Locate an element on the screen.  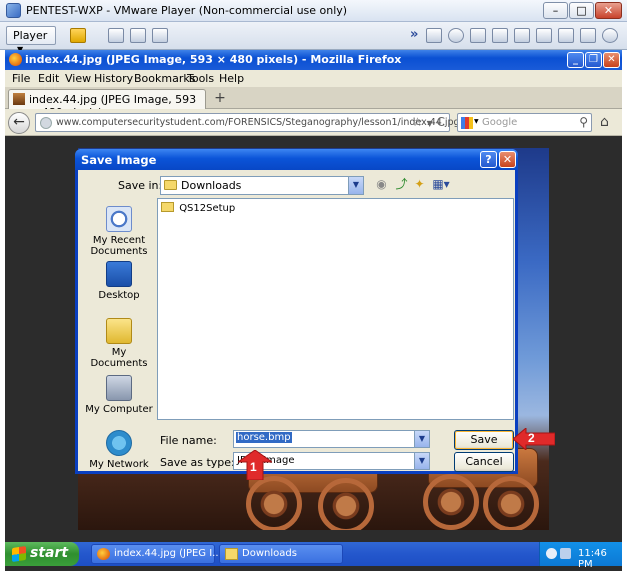
list-item: QS12Setup is located at coordinates (198, 208).